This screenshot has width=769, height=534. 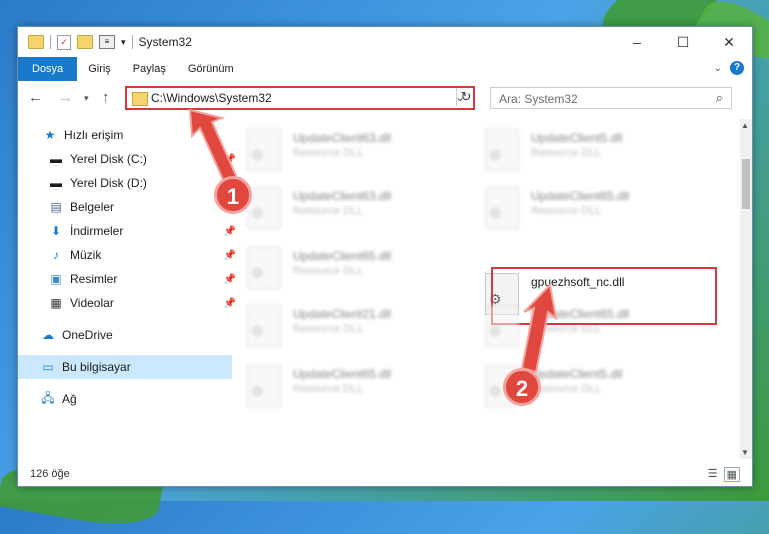 I want to click on callout-step-1: 1, so click(x=233, y=195).